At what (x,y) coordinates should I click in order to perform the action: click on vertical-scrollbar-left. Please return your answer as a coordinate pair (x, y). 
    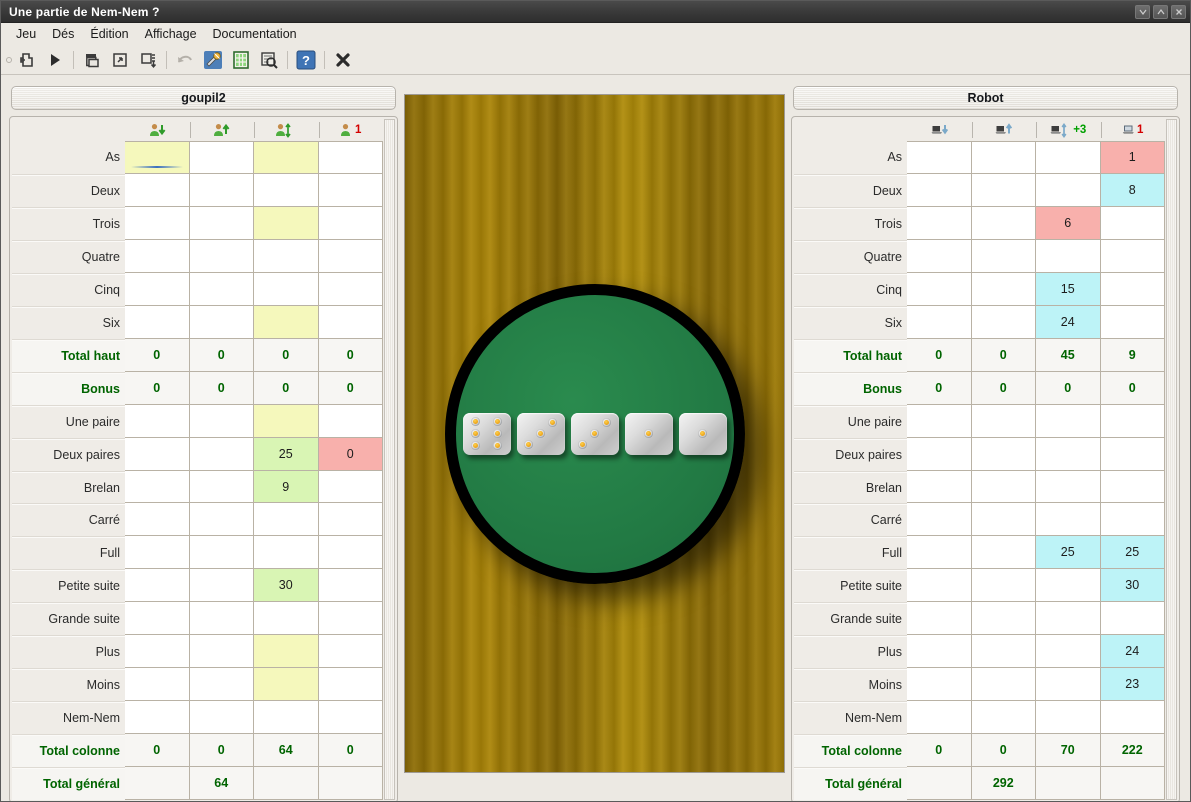
    Looking at the image, I should click on (389, 459).